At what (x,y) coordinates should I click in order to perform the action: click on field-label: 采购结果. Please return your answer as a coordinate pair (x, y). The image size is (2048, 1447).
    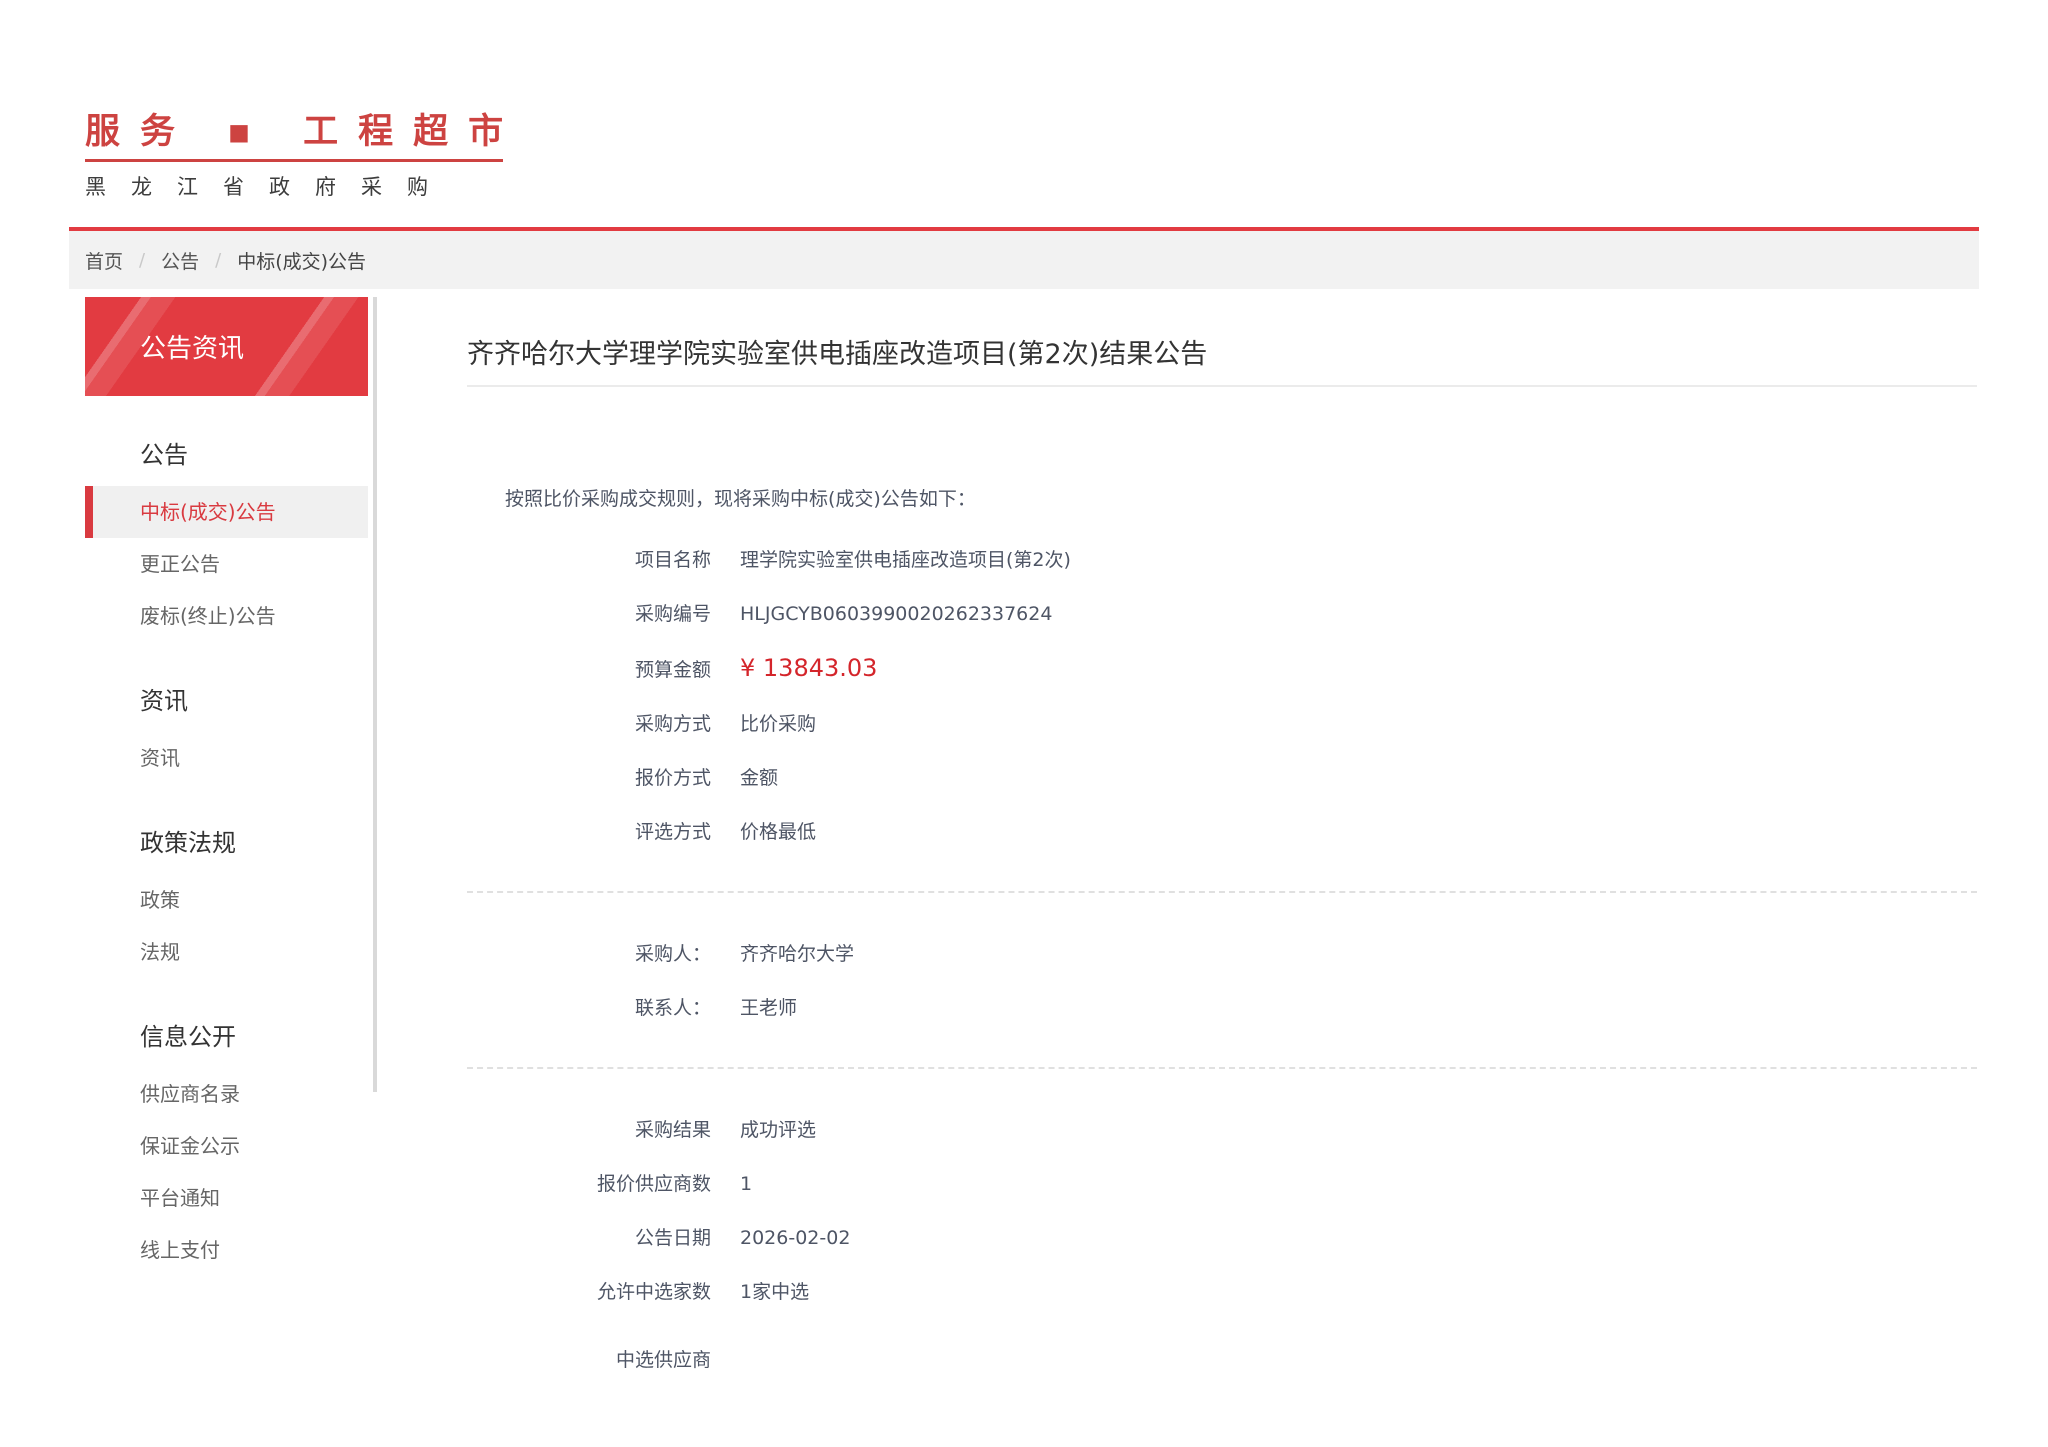
    Looking at the image, I should click on (672, 1130).